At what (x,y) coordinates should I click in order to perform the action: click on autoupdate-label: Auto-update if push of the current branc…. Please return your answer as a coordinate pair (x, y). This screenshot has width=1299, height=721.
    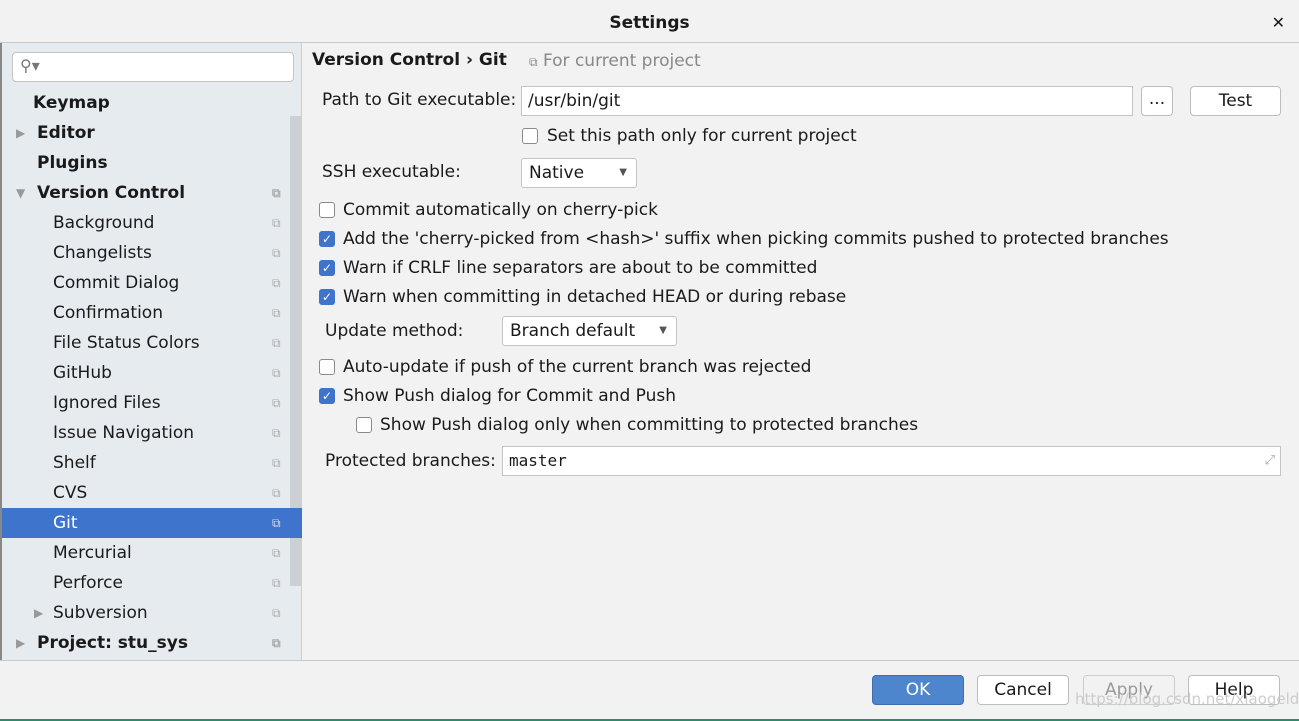
    Looking at the image, I should click on (577, 367).